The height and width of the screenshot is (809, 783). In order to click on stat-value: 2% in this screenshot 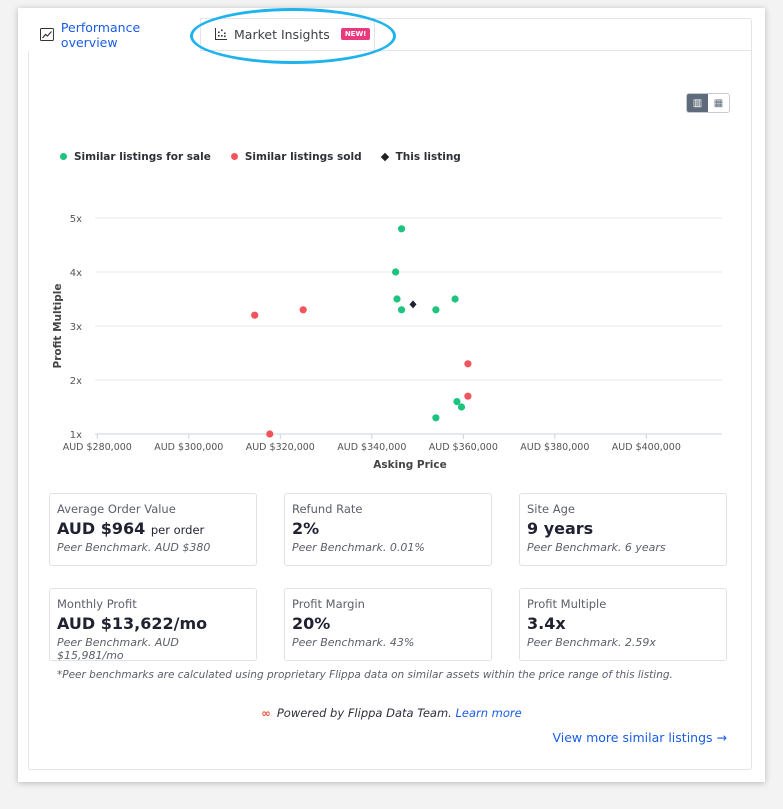, I will do `click(306, 528)`.